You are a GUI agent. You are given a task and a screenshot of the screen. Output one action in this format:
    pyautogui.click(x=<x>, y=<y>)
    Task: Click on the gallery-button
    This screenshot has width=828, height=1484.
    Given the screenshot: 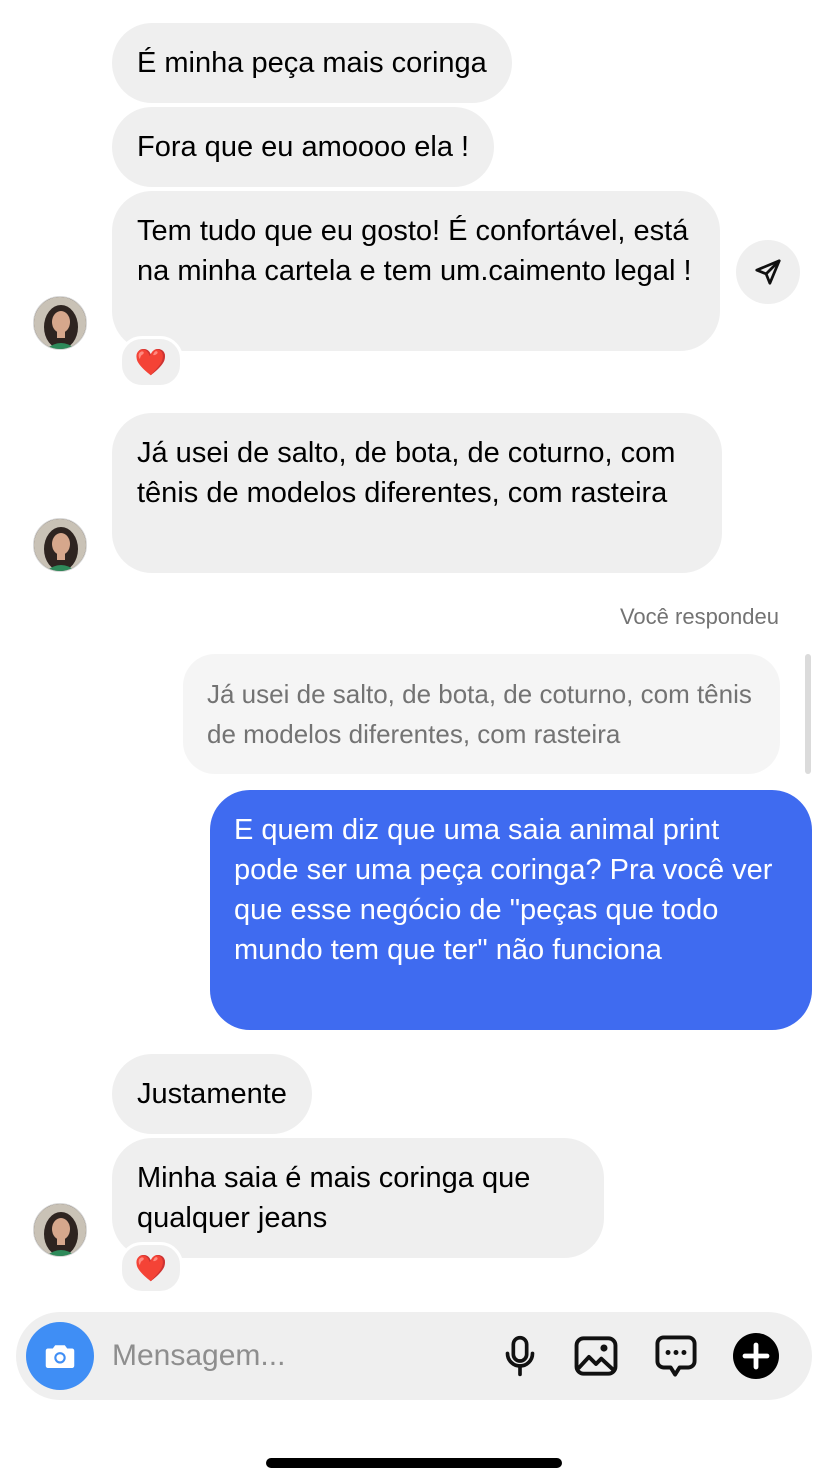 What is the action you would take?
    pyautogui.click(x=596, y=1356)
    